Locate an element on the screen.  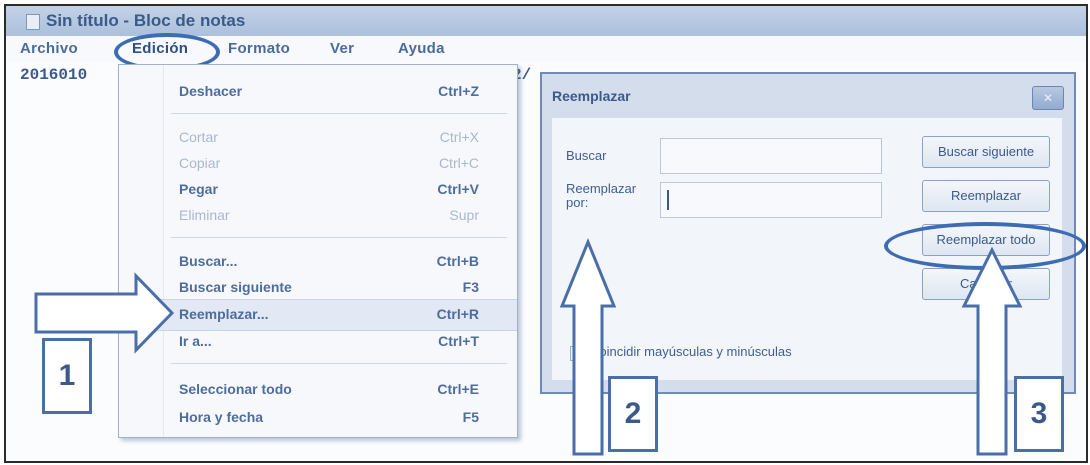
arrow-up-to-replace-all is located at coordinates (992, 351).